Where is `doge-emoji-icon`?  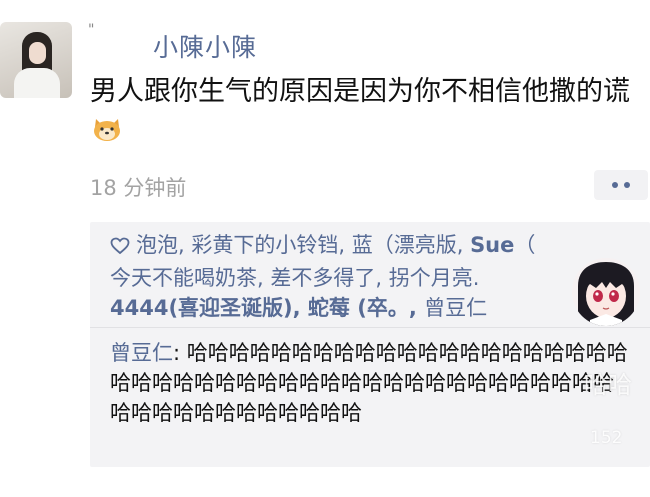 doge-emoji-icon is located at coordinates (107, 128).